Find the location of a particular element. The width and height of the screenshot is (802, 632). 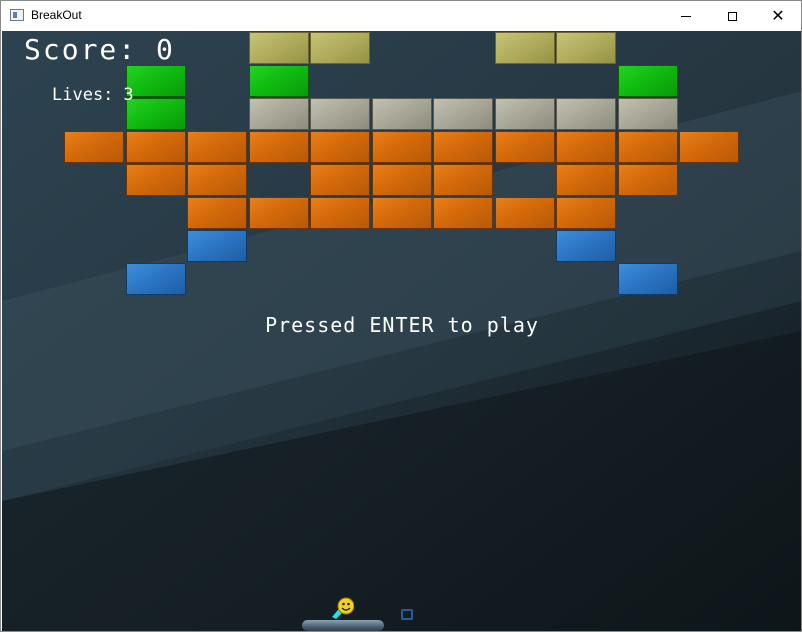

score-display: Score: 0 is located at coordinates (99, 49).